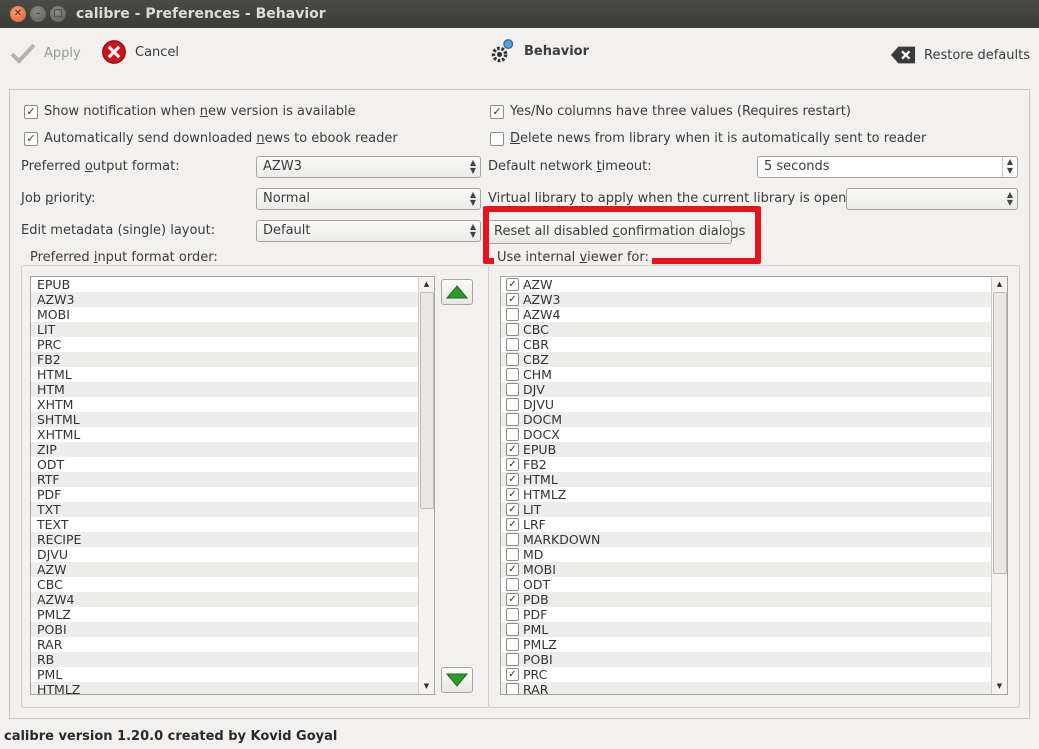  I want to click on list-item: ✓ EPUB, so click(746, 449).